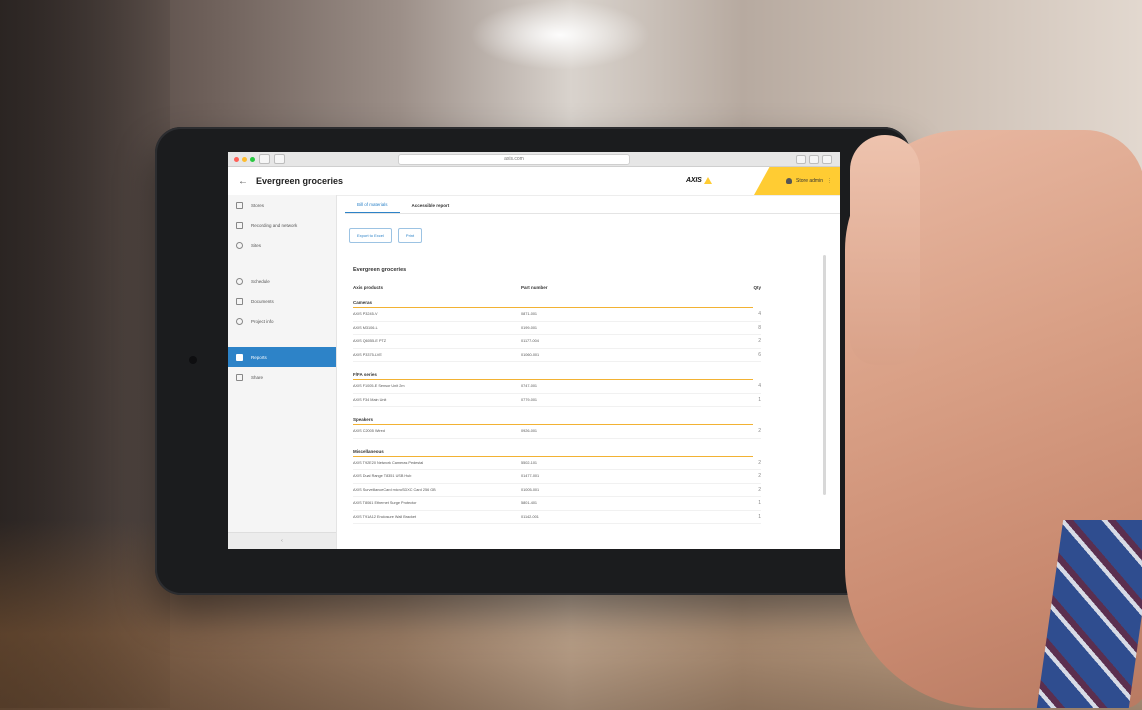 Image resolution: width=1142 pixels, height=710 pixels. I want to click on group-header: Cameras, so click(553, 304).